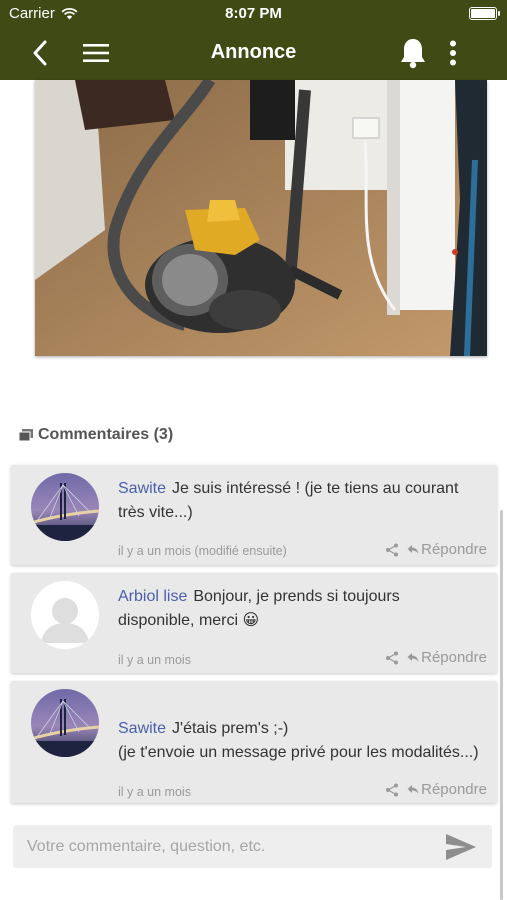 The width and height of the screenshot is (507, 900). I want to click on default-user-icon, so click(65, 615).